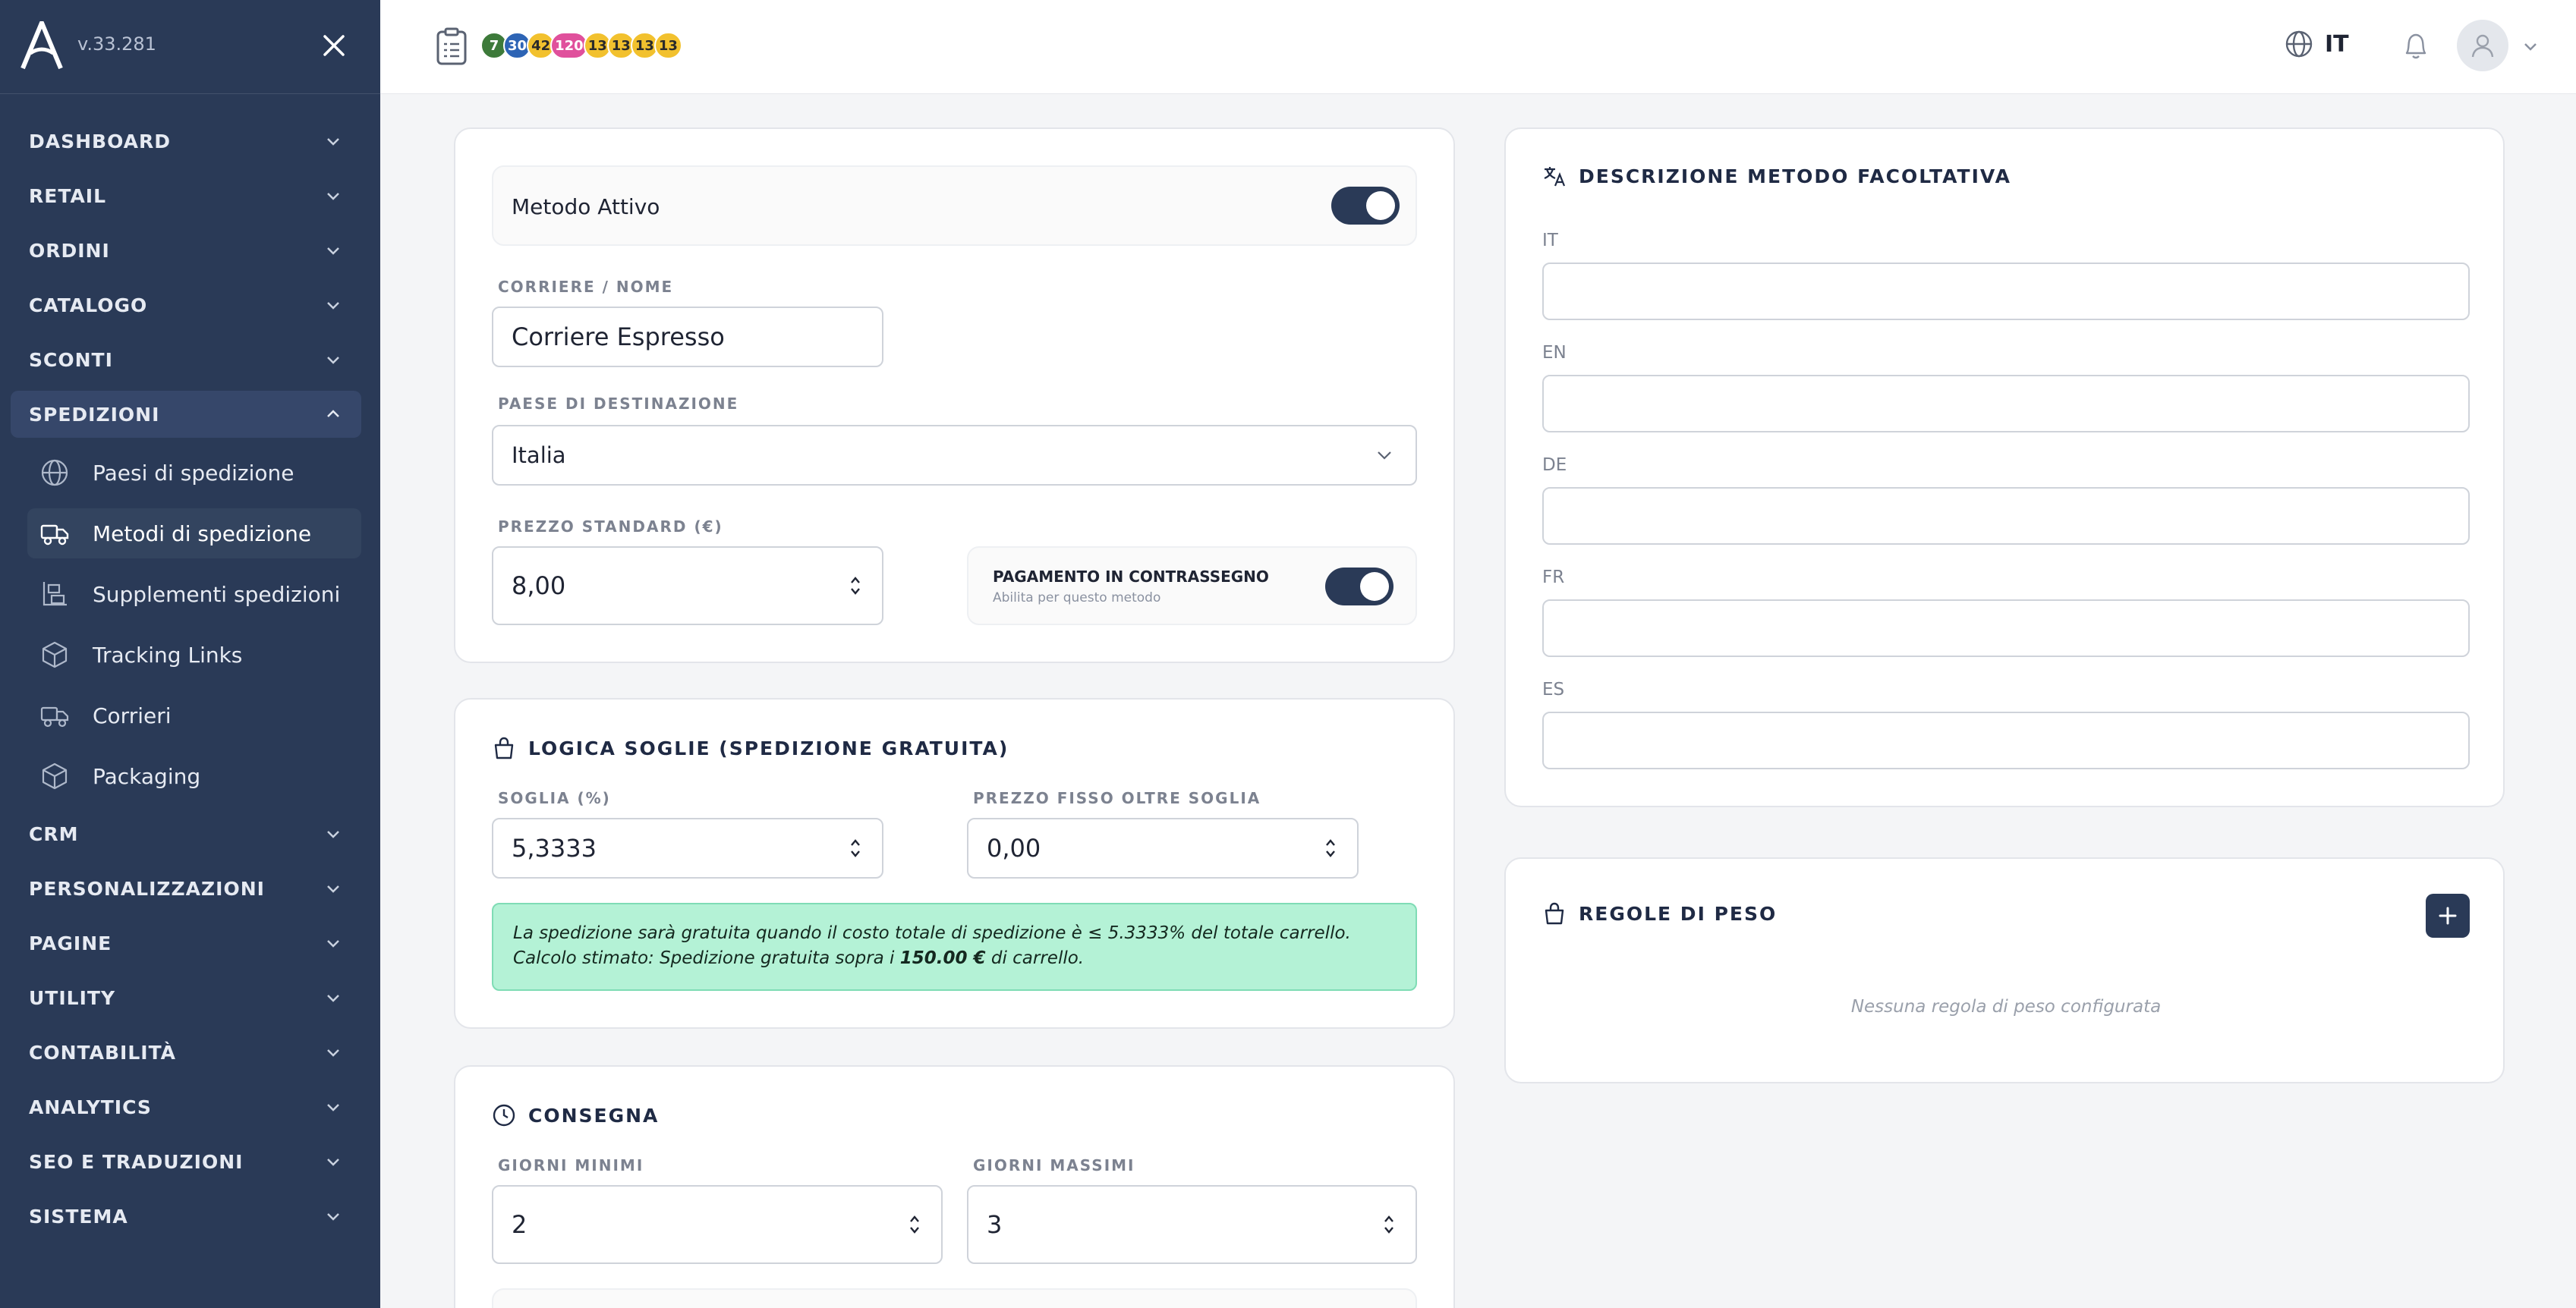 This screenshot has height=1308, width=2576. Describe the element at coordinates (2006, 291) in the screenshot. I see `desc-input-it` at that location.